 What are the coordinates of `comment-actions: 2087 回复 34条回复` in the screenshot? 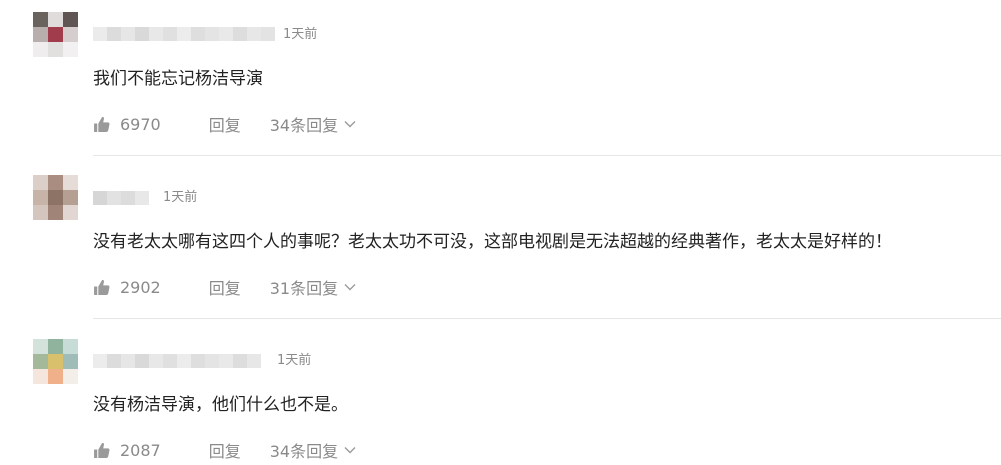 It's located at (224, 450).